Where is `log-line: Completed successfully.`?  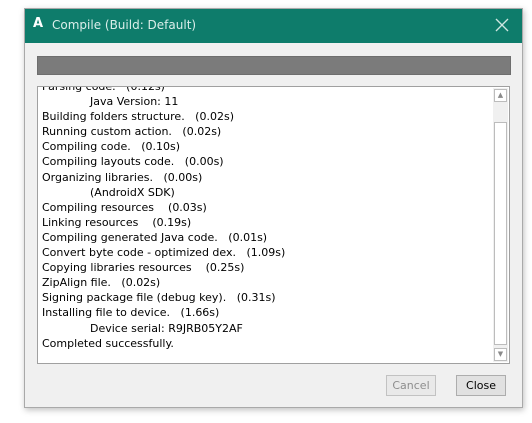 log-line: Completed successfully. is located at coordinates (108, 343).